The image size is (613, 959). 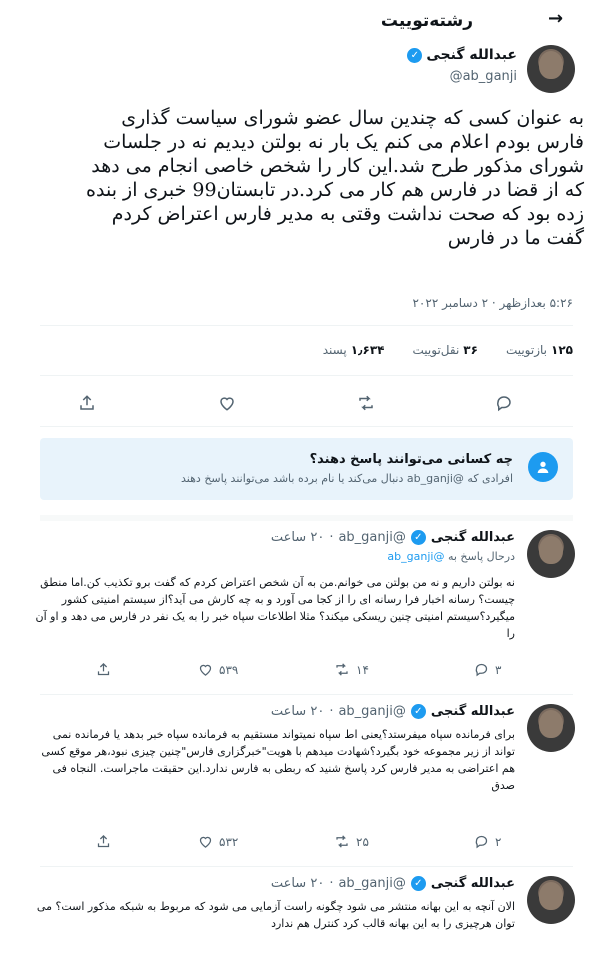 What do you see at coordinates (306, 403) in the screenshot?
I see `tweet-action-bar` at bounding box center [306, 403].